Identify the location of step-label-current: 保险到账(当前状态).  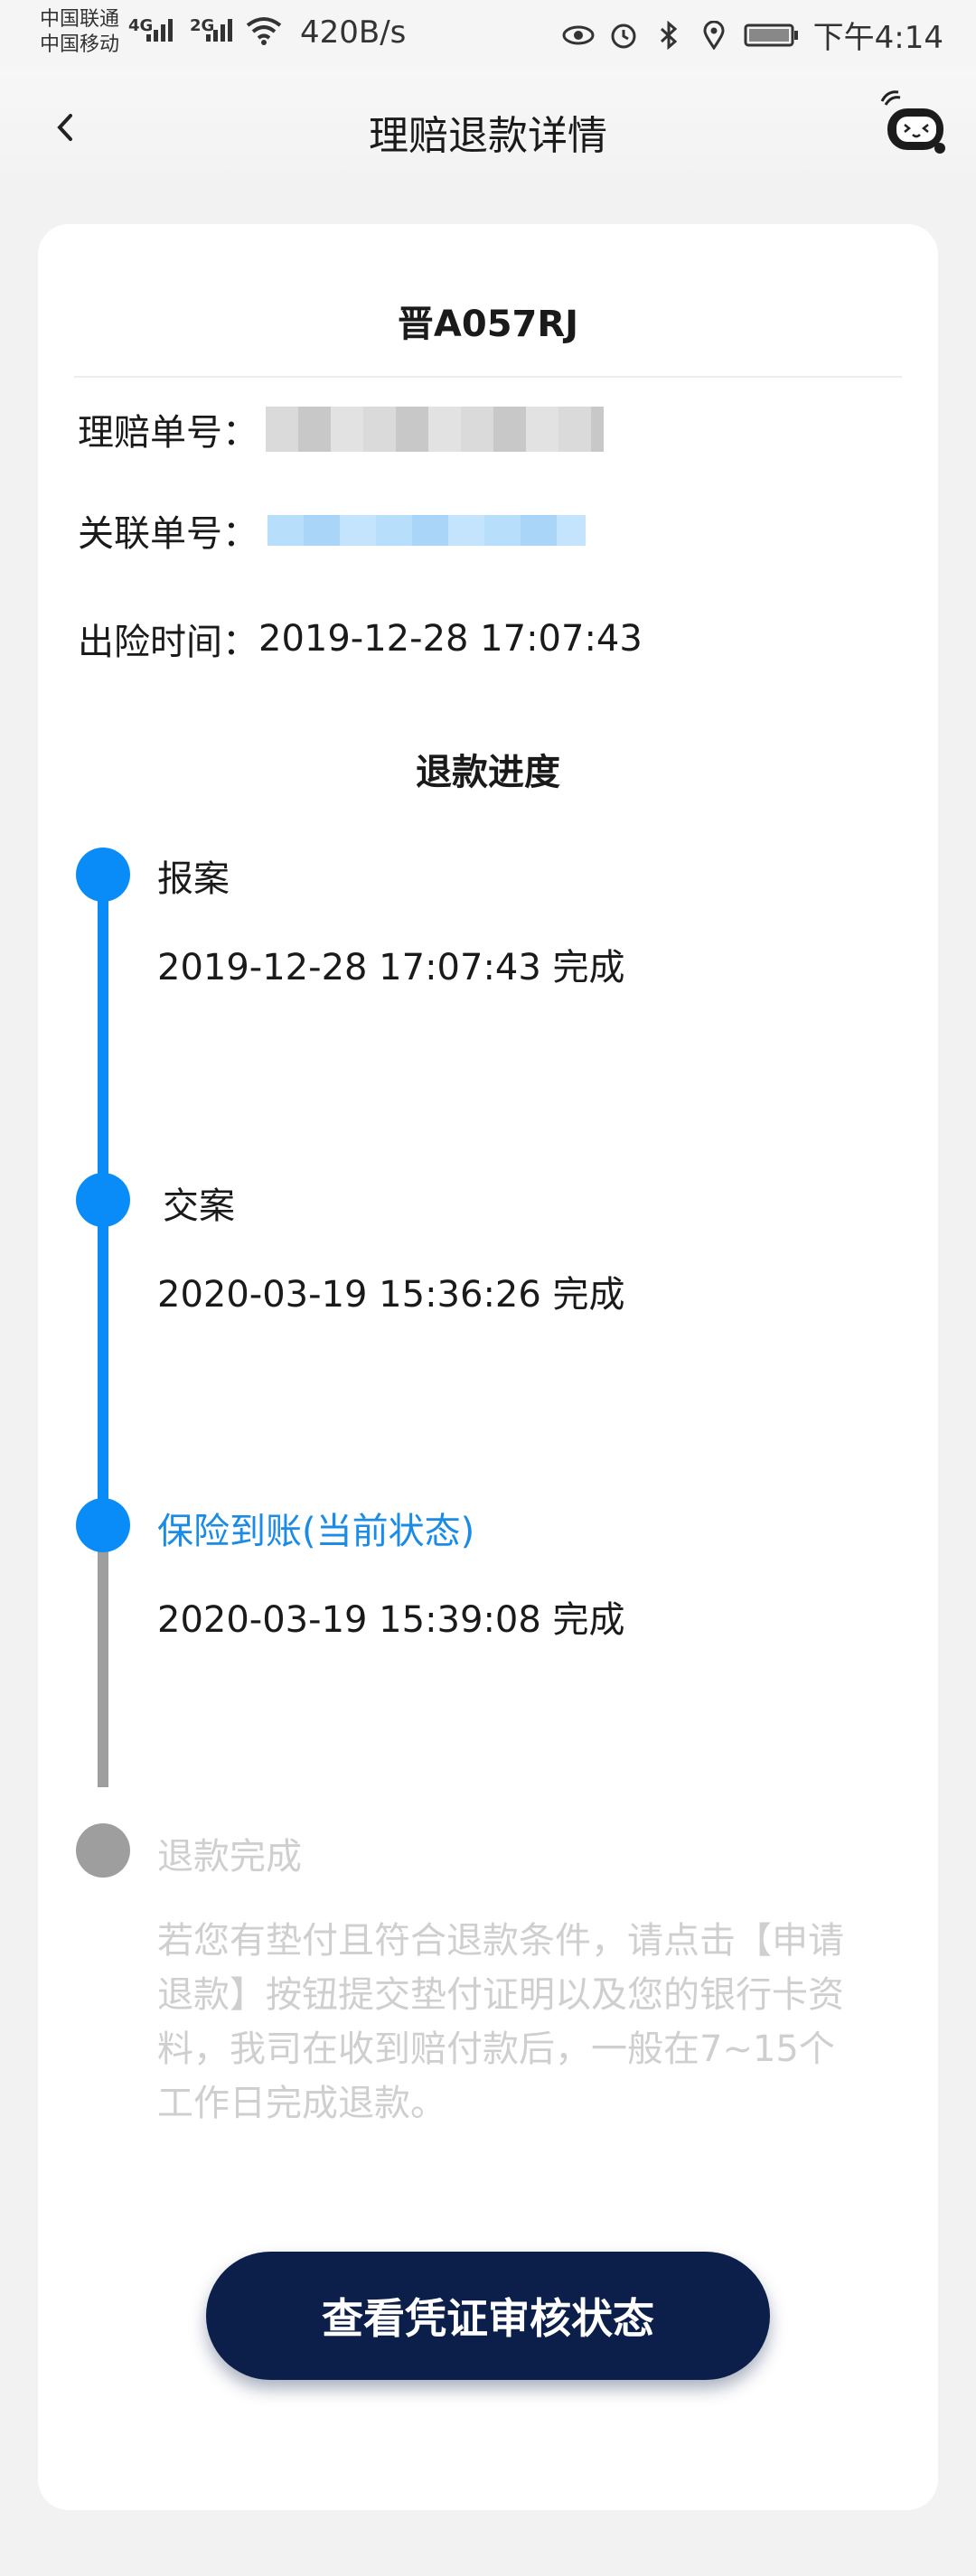
(316, 1531).